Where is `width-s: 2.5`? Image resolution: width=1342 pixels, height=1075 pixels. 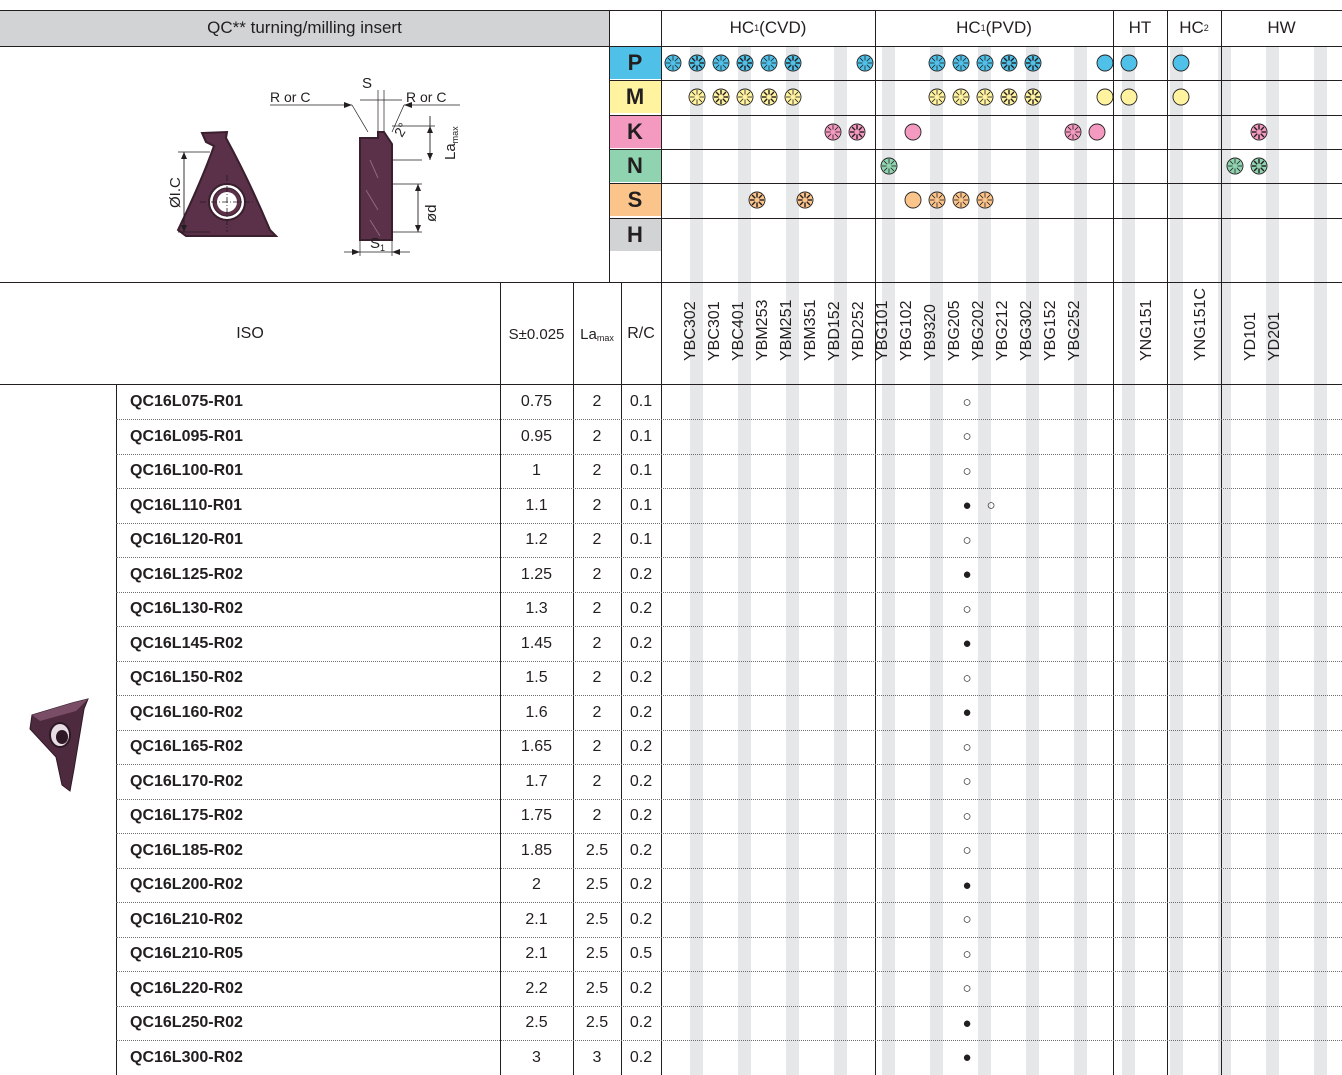 width-s: 2.5 is located at coordinates (536, 1022).